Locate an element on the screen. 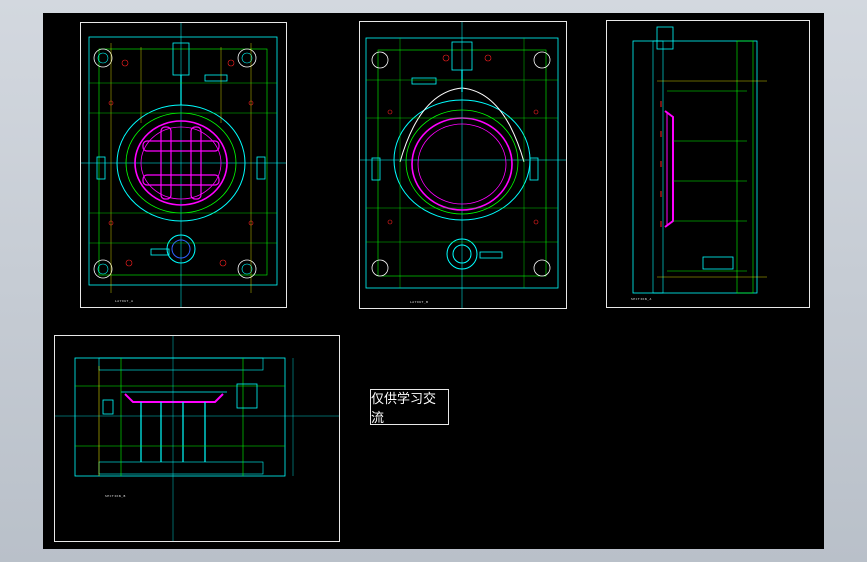  side-section-graphic is located at coordinates (699, 160).